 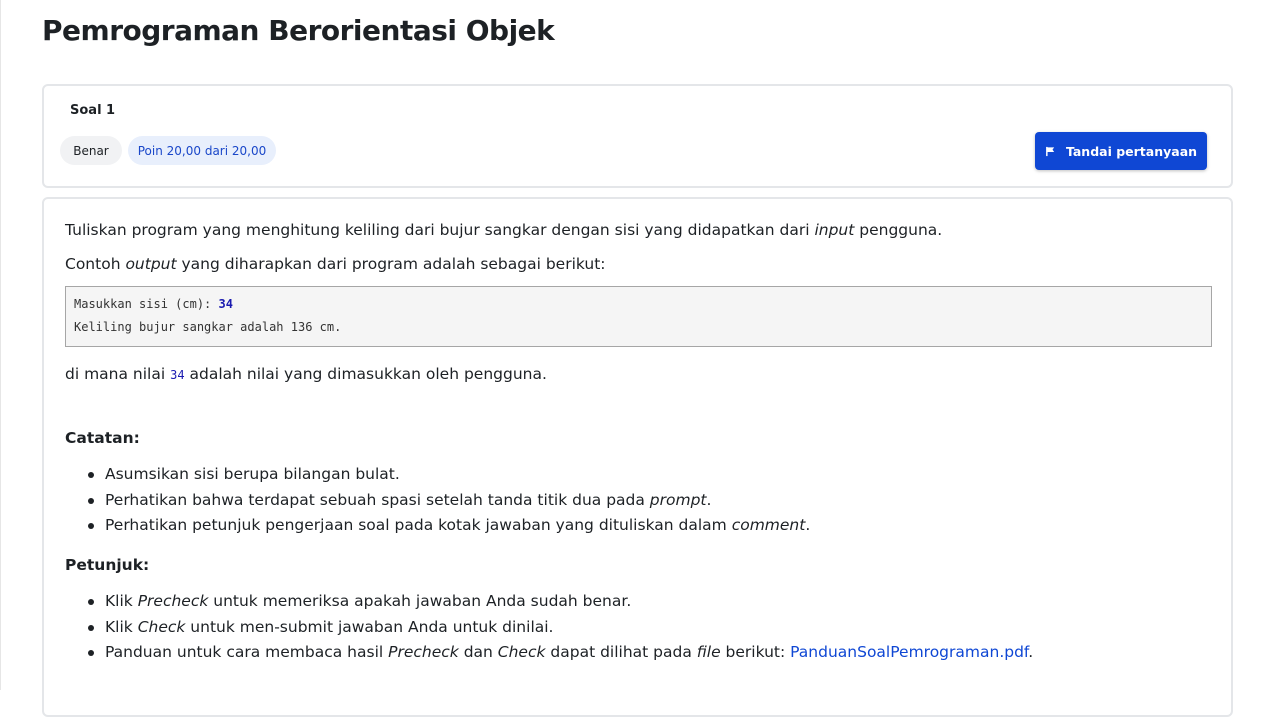 What do you see at coordinates (298, 30) in the screenshot?
I see `page-title: Pemrograman Berorientasi Objek` at bounding box center [298, 30].